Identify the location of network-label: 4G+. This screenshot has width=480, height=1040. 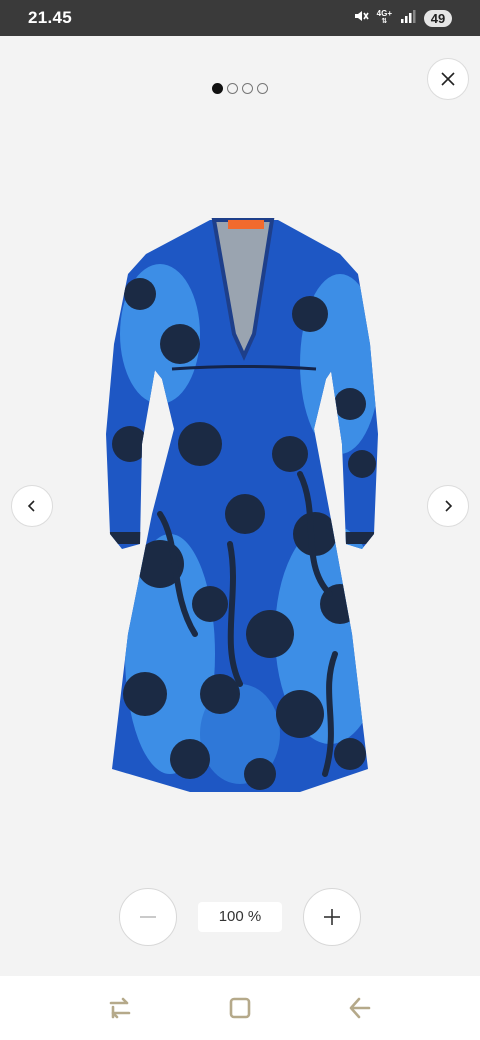
(384, 13).